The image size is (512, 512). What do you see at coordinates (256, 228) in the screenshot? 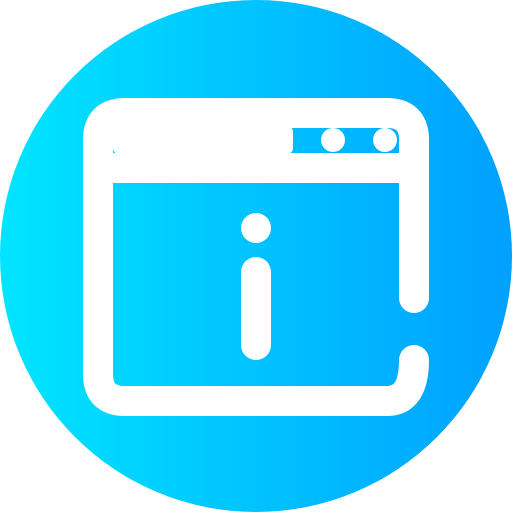
I see `info-dot-icon` at bounding box center [256, 228].